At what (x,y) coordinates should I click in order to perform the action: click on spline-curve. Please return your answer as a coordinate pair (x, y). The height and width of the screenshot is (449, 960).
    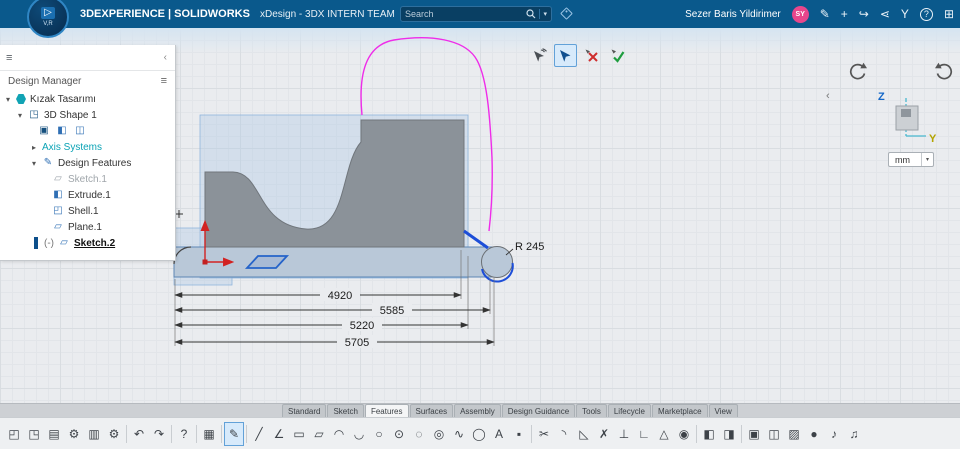
    Looking at the image, I should click on (426, 134).